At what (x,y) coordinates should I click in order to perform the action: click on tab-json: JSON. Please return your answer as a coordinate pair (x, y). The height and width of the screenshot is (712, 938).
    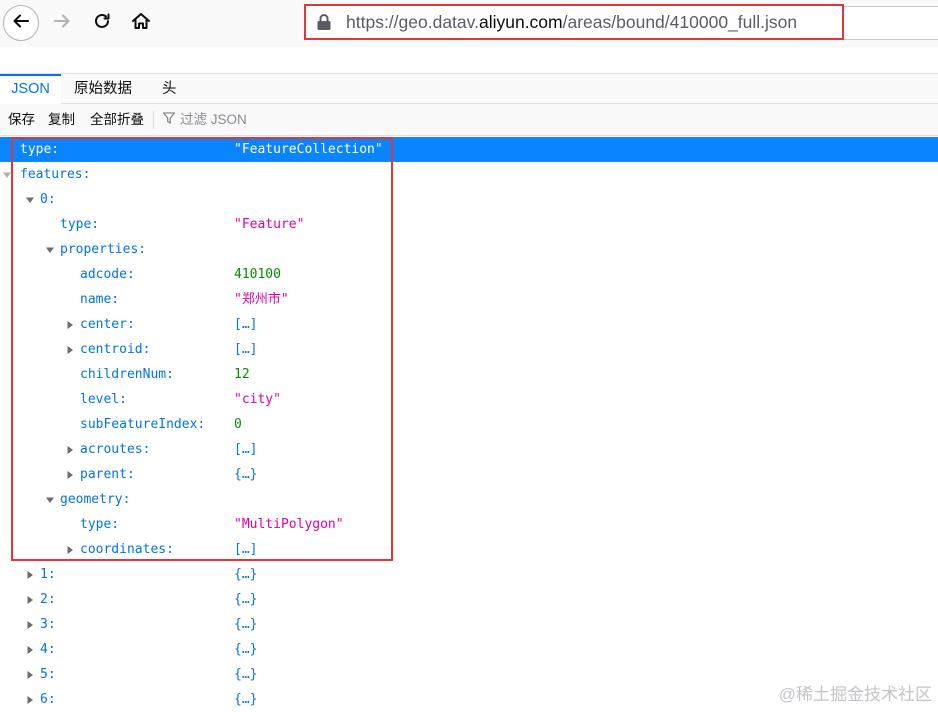
    Looking at the image, I should click on (30, 89).